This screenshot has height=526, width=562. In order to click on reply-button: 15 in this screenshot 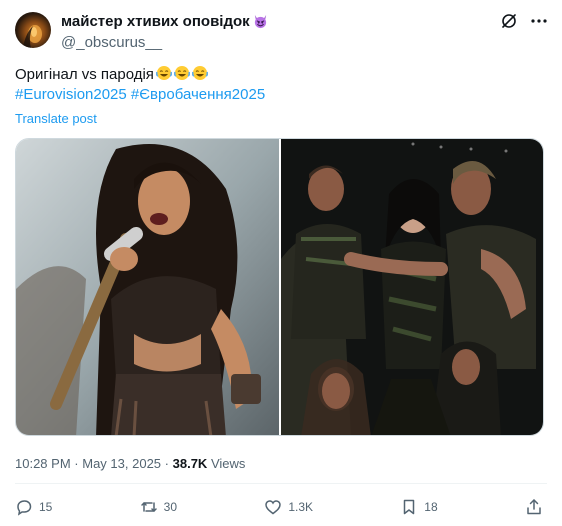, I will do `click(33, 507)`.